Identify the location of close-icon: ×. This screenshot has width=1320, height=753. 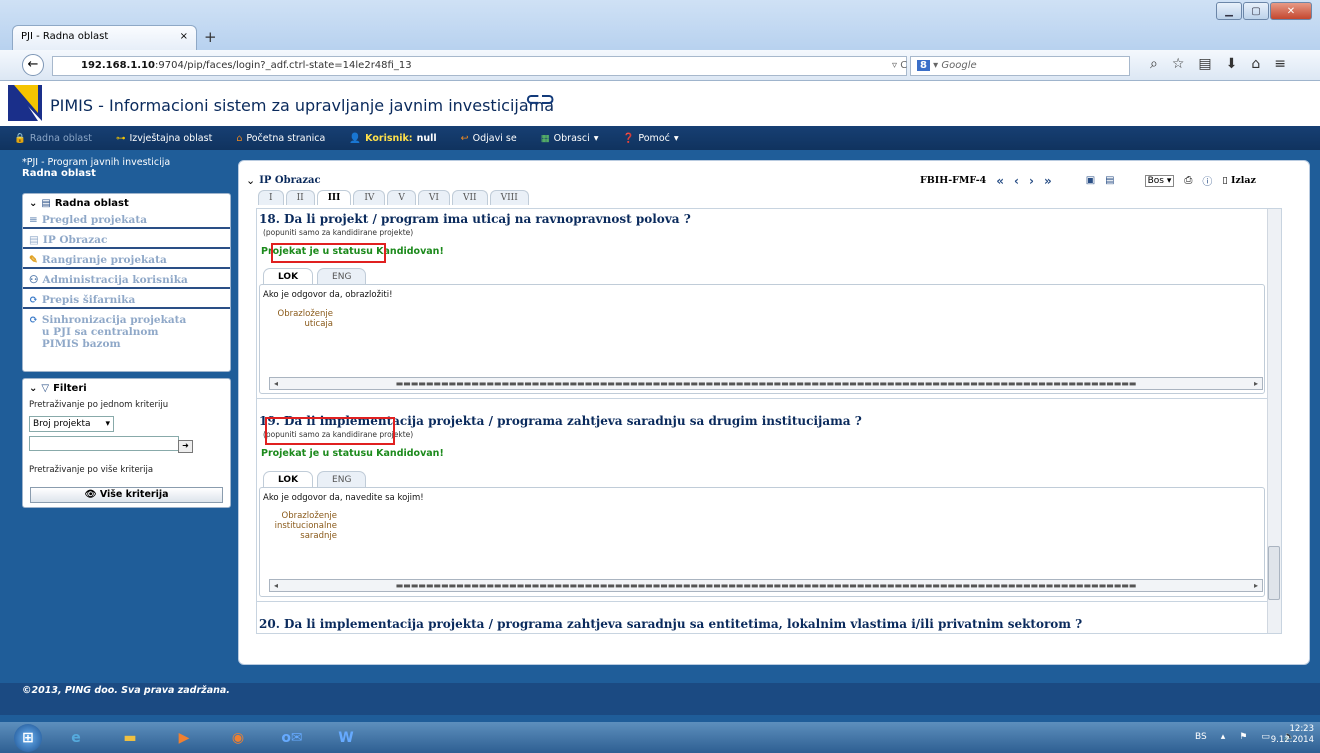
(184, 38).